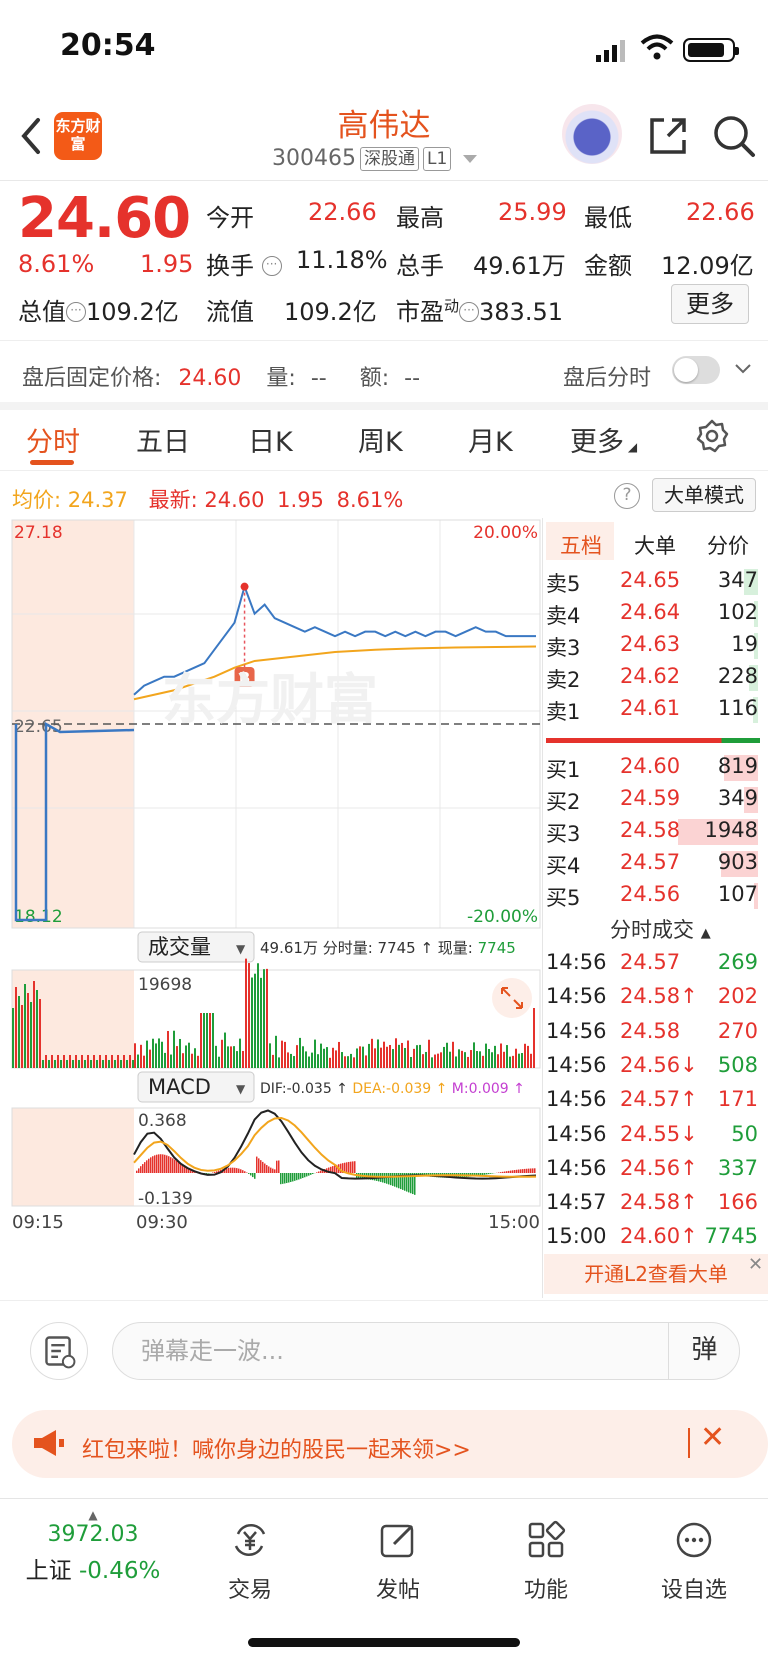 This screenshot has height=1663, width=768. I want to click on chevron-down-icon: ▼, so click(241, 949).